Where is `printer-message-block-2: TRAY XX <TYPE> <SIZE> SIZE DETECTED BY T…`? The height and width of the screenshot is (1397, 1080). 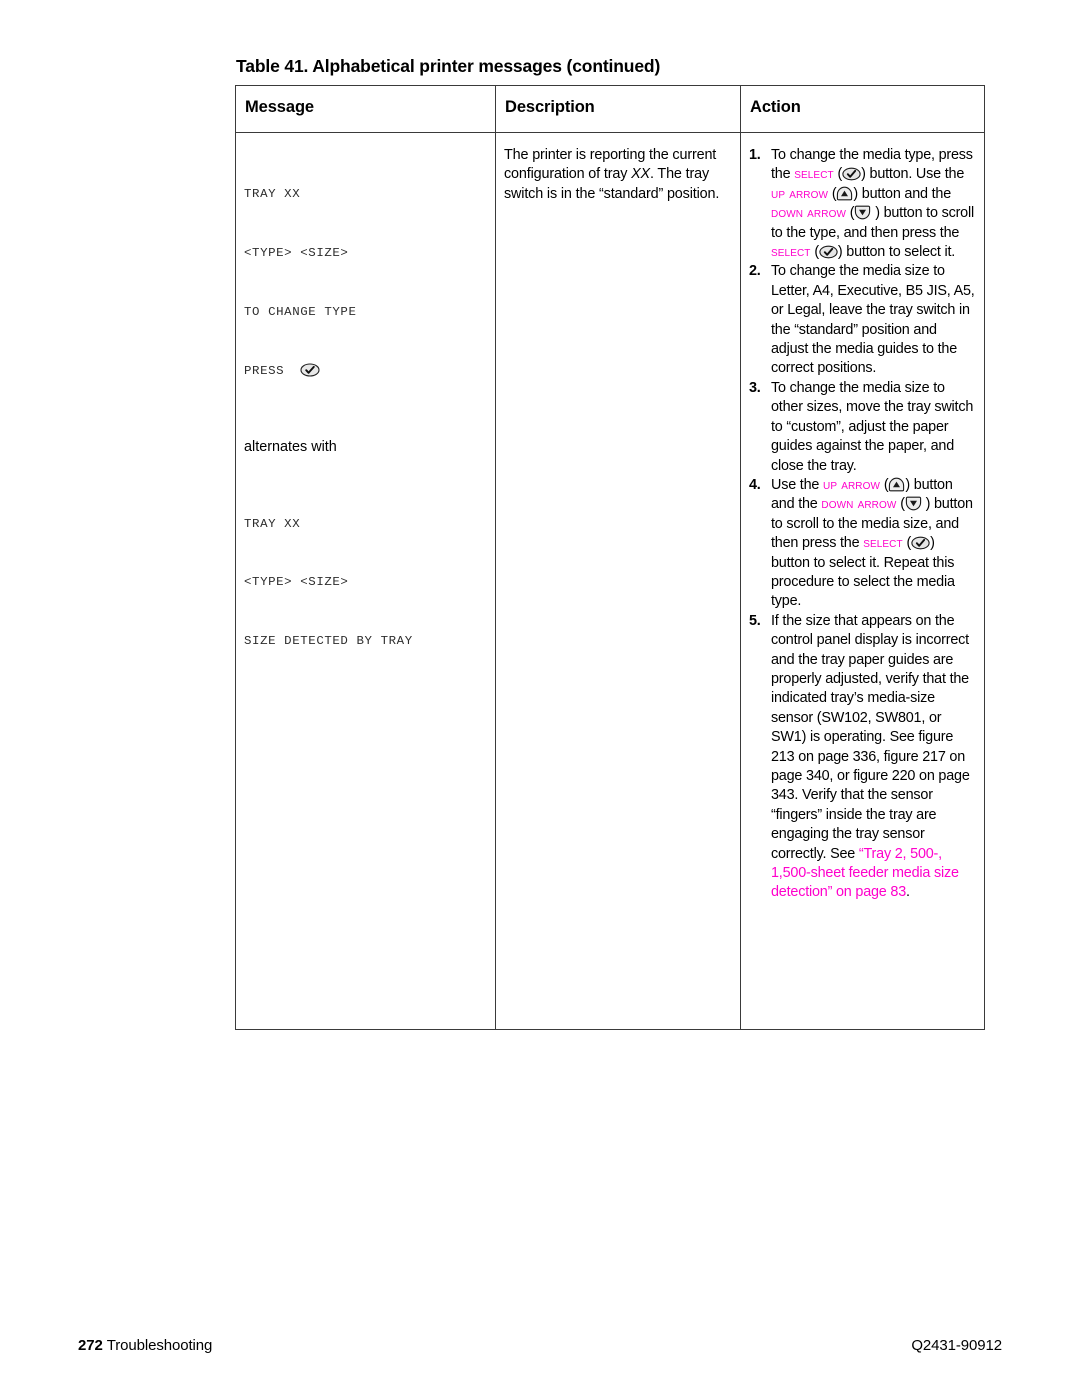
printer-message-block-2: TRAY XX <TYPE> <SIZE> SIZE DETECTED BY T… is located at coordinates (365, 583).